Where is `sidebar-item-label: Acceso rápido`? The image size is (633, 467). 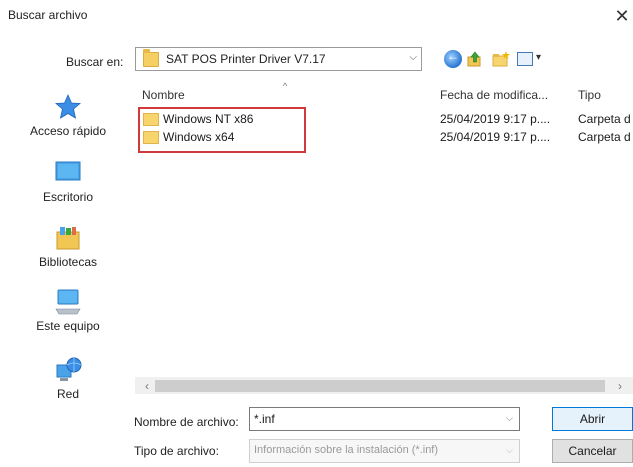
sidebar-item-label: Acceso rápido is located at coordinates (68, 131).